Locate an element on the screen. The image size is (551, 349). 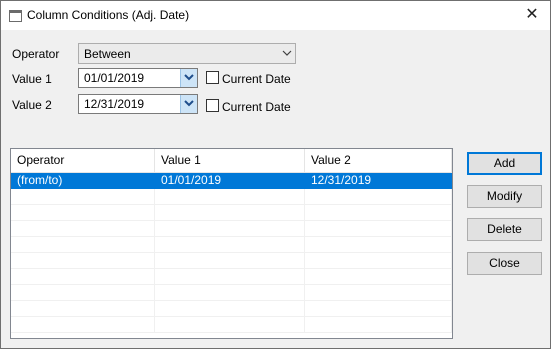
table-row: (from/to) 01/01/2019 12/31/2019 is located at coordinates (231, 181).